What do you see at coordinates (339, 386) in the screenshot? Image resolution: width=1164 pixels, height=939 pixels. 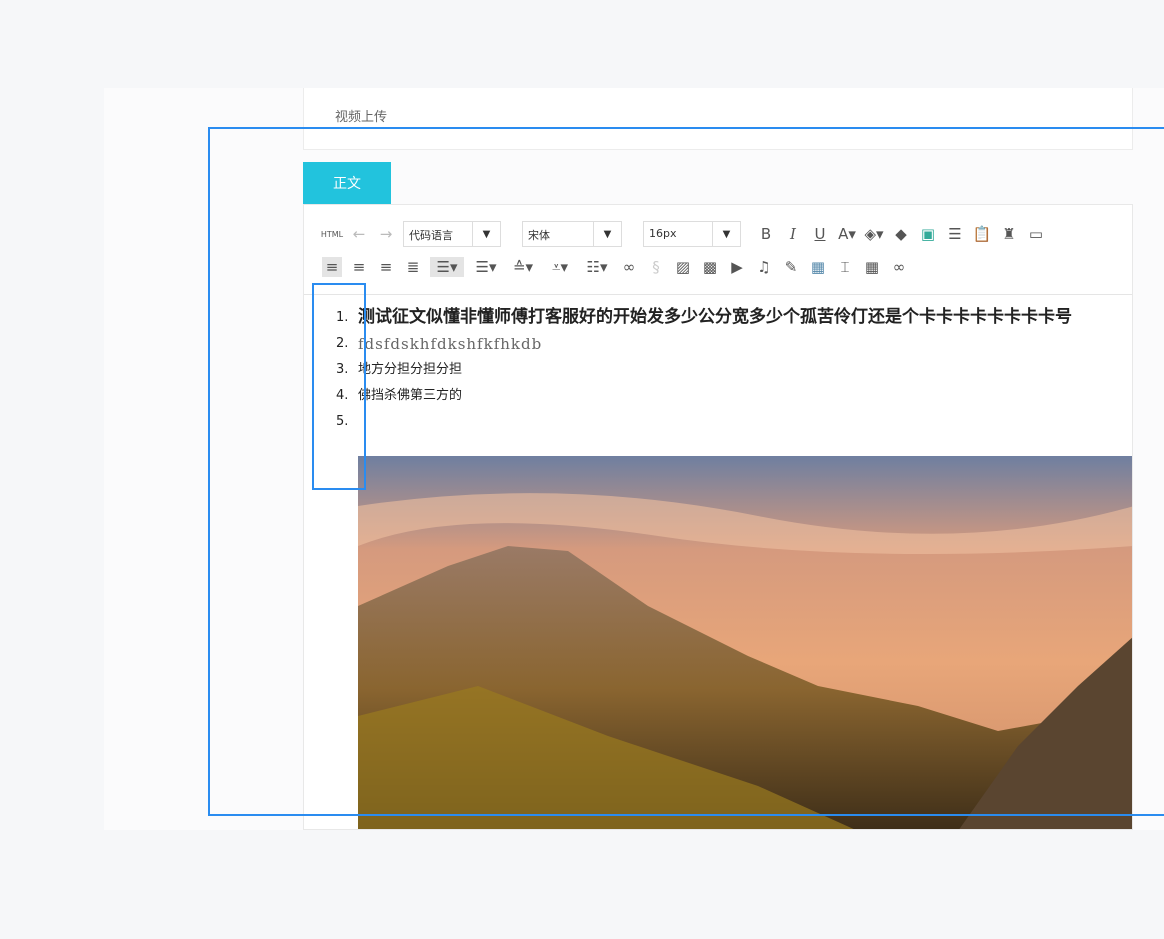 I see `selection-outline-list-numbers` at bounding box center [339, 386].